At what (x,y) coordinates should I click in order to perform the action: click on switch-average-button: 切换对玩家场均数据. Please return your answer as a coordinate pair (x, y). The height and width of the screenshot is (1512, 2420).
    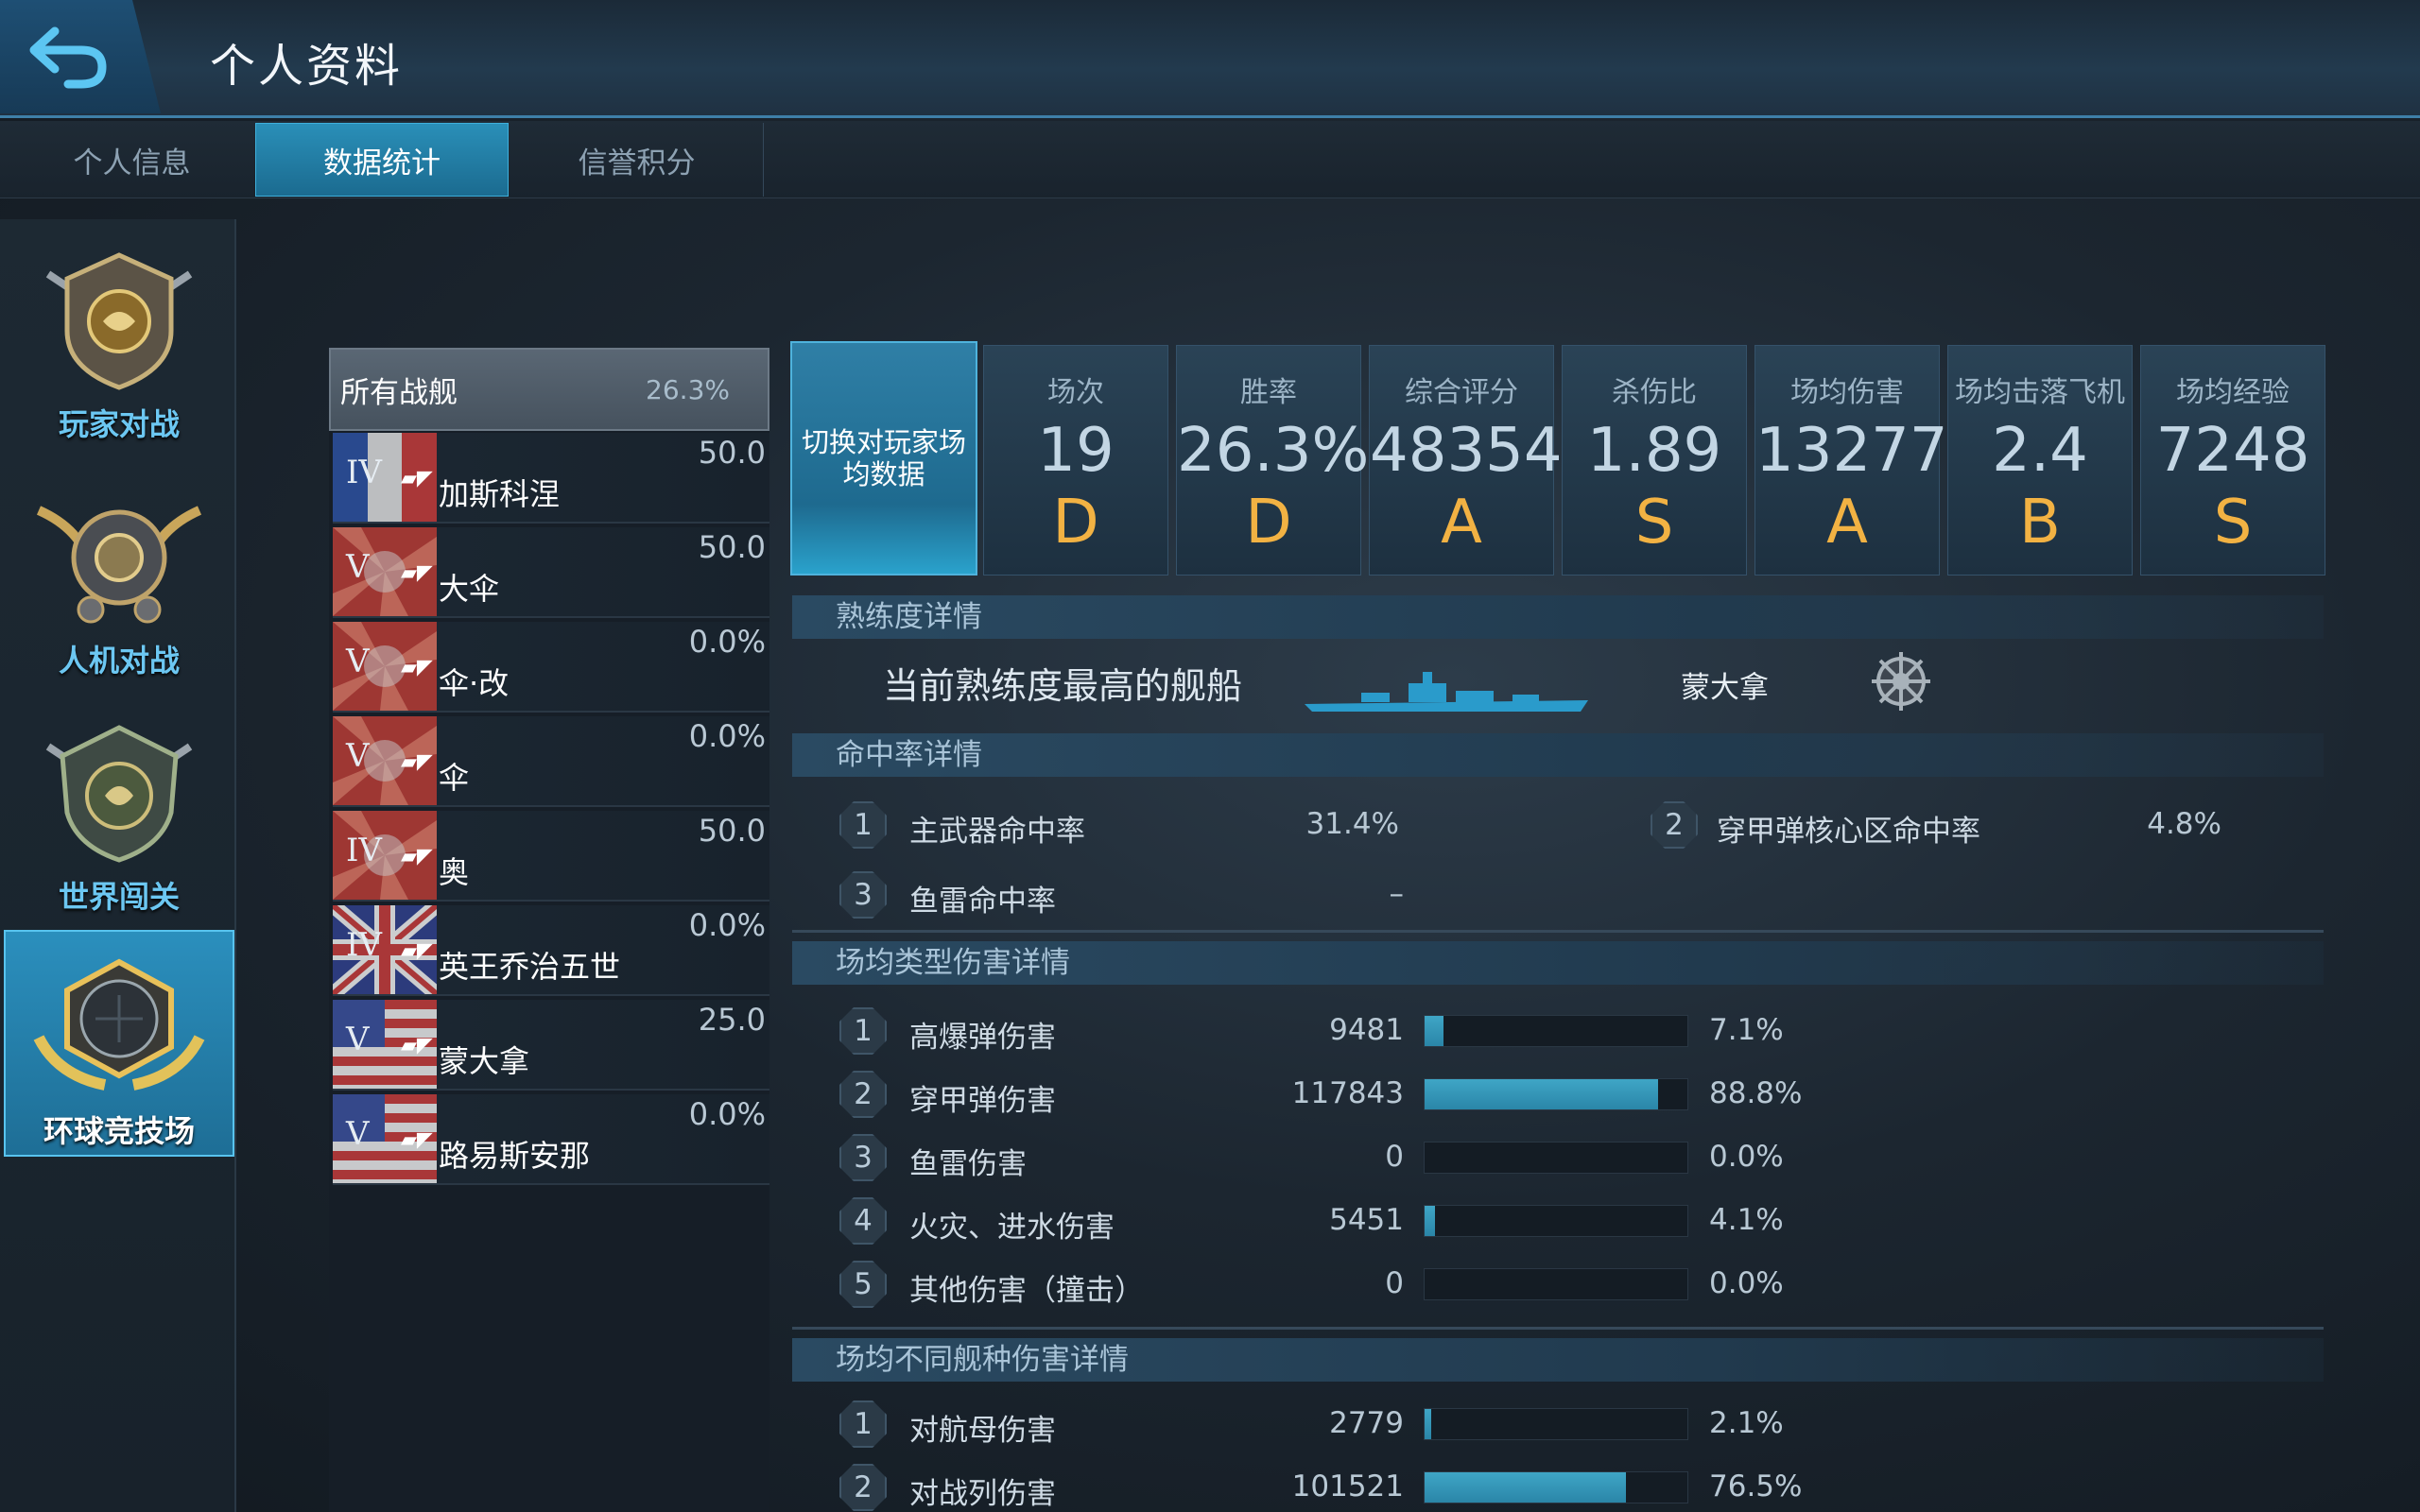
    Looking at the image, I should click on (883, 458).